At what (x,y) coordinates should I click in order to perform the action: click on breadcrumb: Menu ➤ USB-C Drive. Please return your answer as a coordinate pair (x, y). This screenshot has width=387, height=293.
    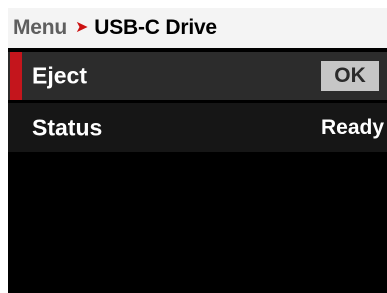
    Looking at the image, I should click on (197, 28).